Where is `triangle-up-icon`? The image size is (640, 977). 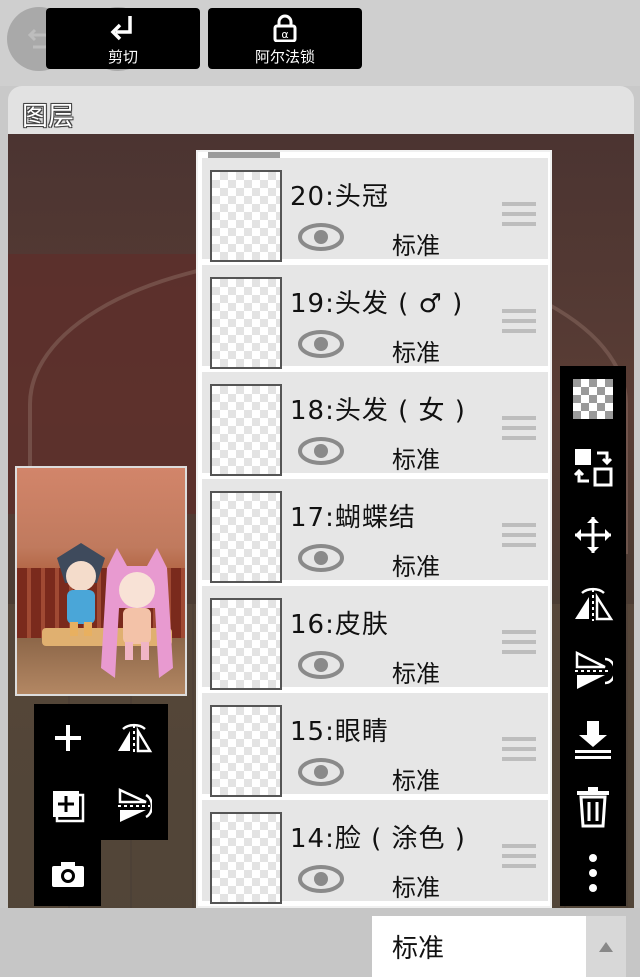 triangle-up-icon is located at coordinates (606, 946).